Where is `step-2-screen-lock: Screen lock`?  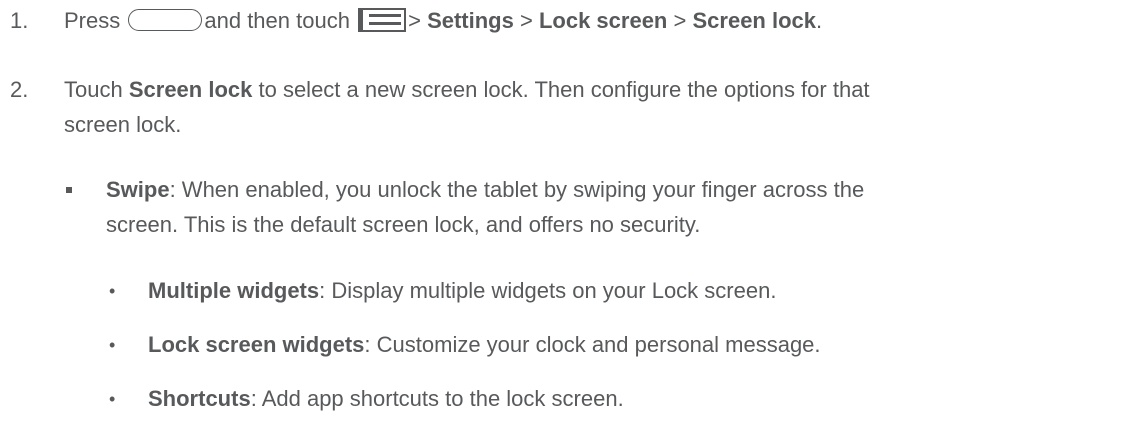 step-2-screen-lock: Screen lock is located at coordinates (190, 89).